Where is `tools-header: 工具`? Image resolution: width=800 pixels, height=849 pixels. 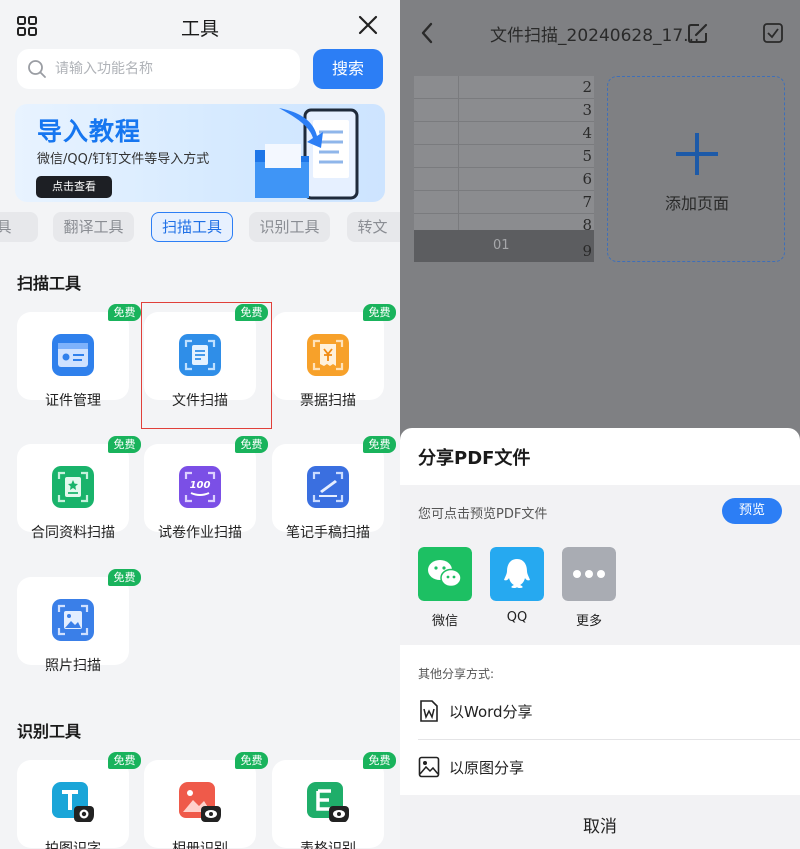 tools-header: 工具 is located at coordinates (200, 26).